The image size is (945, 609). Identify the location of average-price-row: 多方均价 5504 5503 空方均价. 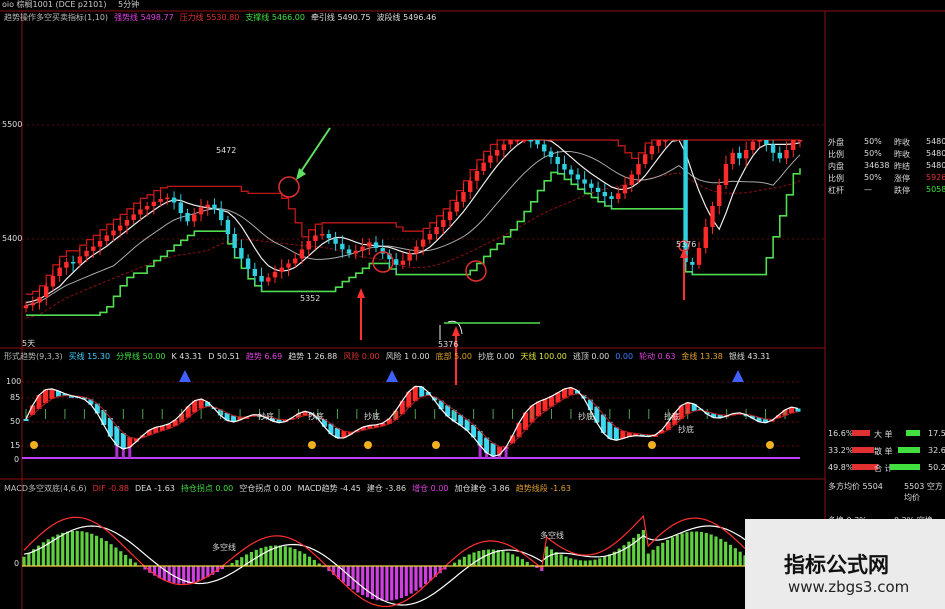
(885, 491).